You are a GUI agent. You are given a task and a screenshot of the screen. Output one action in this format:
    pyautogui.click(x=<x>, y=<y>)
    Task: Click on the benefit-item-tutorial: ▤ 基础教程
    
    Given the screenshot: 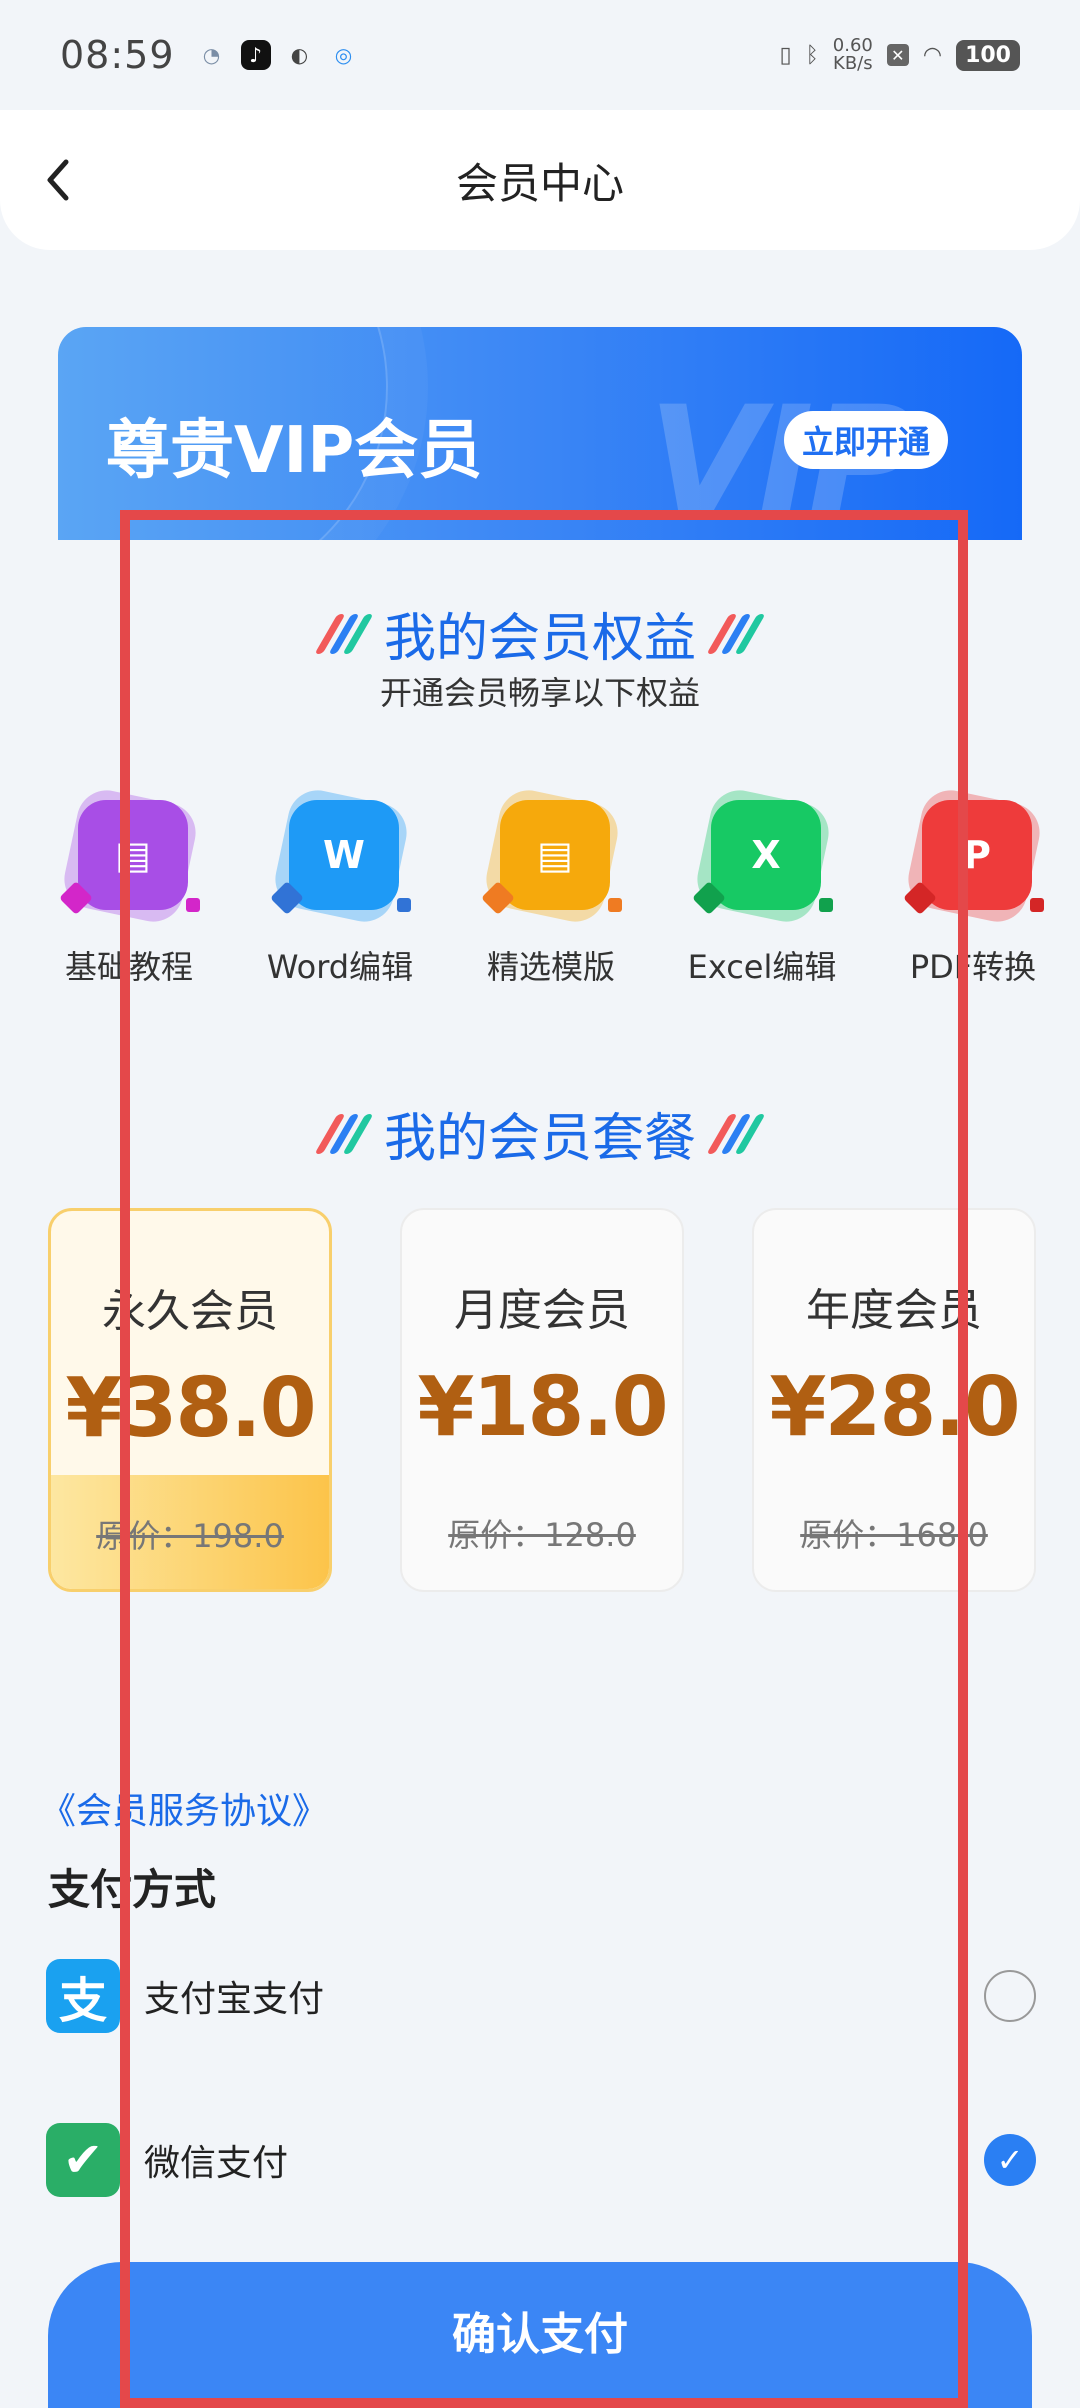 What is the action you would take?
    pyautogui.click(x=129, y=892)
    